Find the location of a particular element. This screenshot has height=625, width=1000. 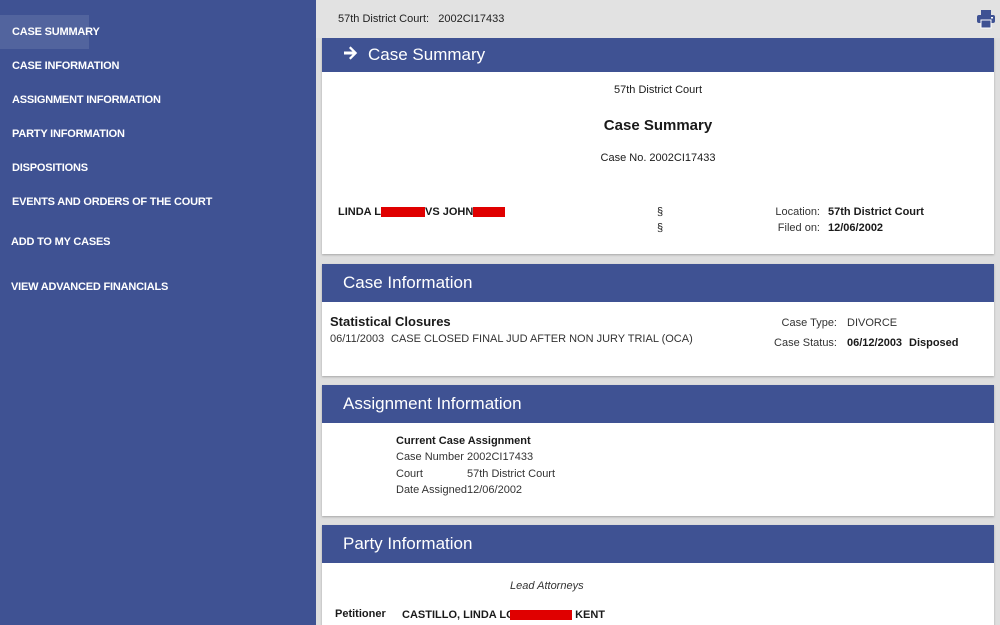

summary-case-number: Case No. 2002CI17433 is located at coordinates (658, 158).